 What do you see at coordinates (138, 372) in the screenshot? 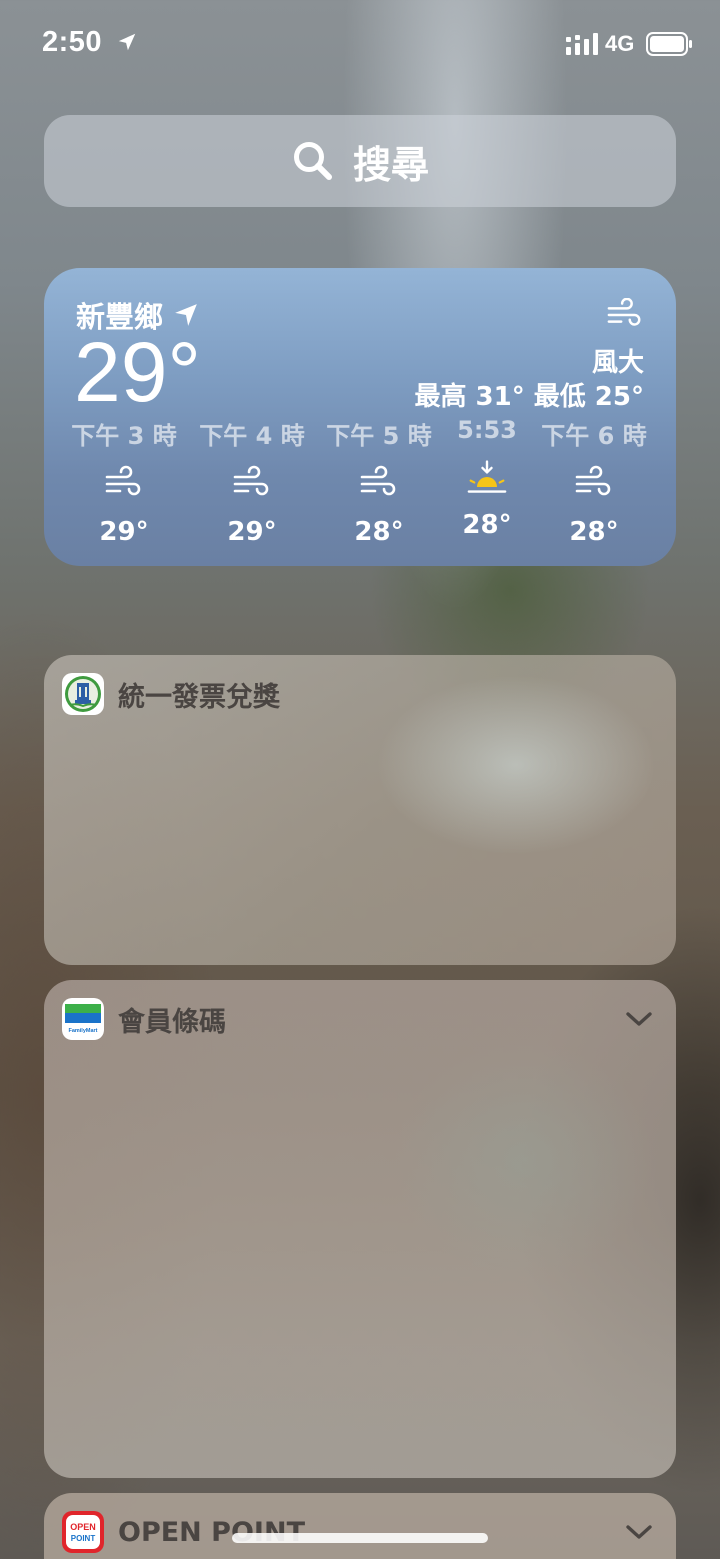
I see `weather-current-temp: 29°` at bounding box center [138, 372].